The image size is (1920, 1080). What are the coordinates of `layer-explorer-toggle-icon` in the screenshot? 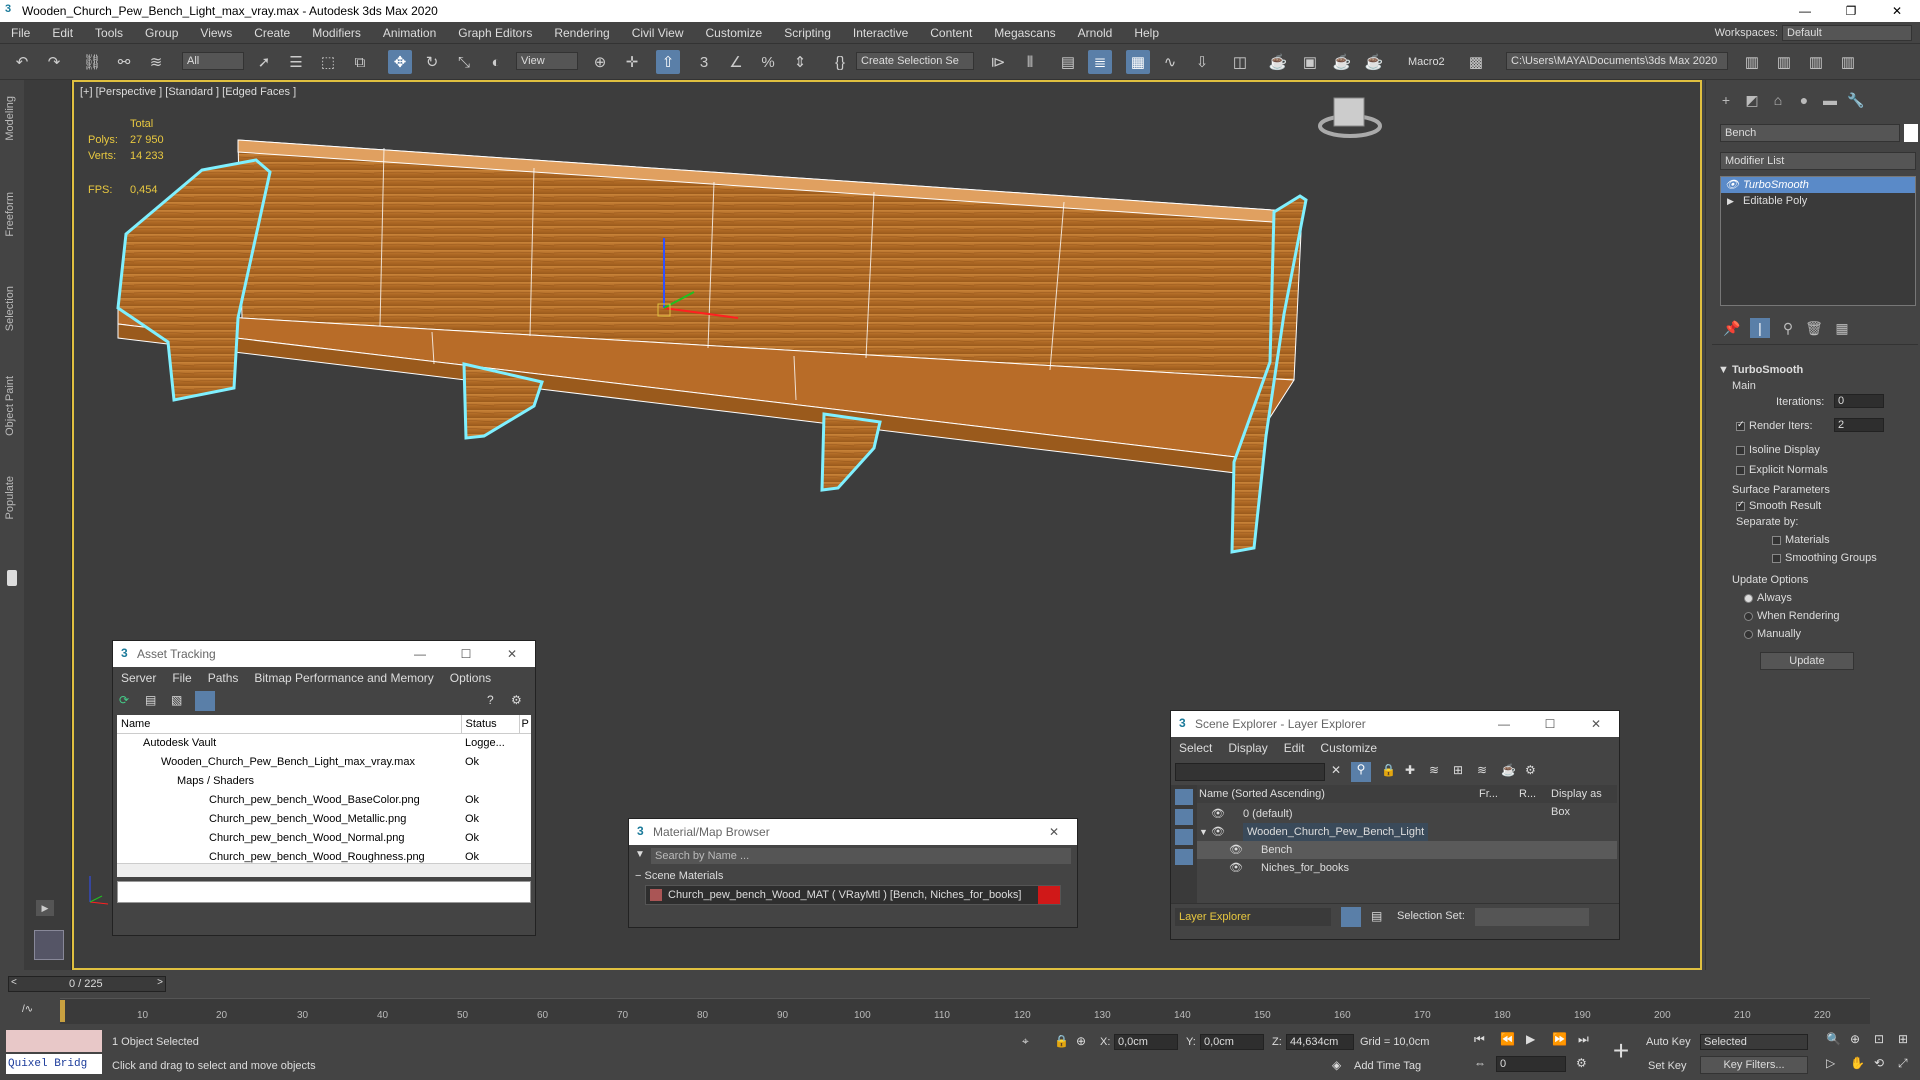 It's located at (1351, 917).